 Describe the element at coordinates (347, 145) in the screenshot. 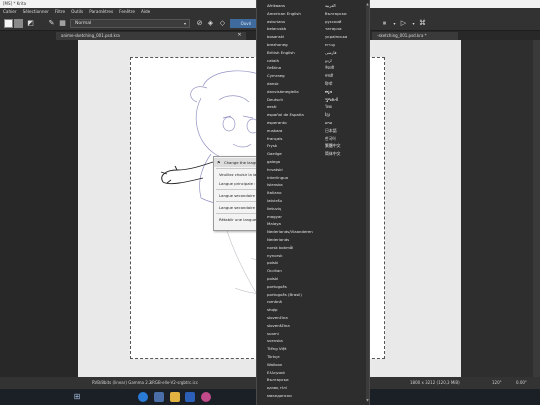

I see `language-option: 繁體中文` at that location.